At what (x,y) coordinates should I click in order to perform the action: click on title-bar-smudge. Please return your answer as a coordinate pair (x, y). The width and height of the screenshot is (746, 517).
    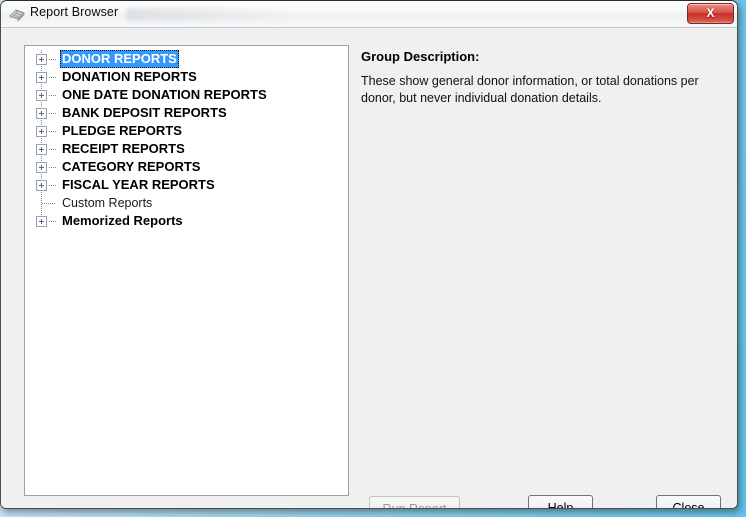
    Looking at the image, I should click on (206, 14).